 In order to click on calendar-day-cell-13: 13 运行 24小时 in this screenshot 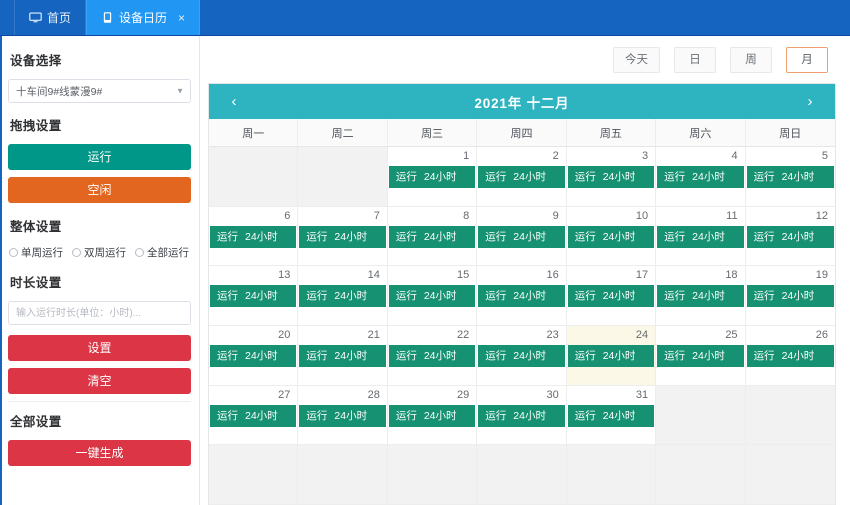, I will do `click(254, 296)`.